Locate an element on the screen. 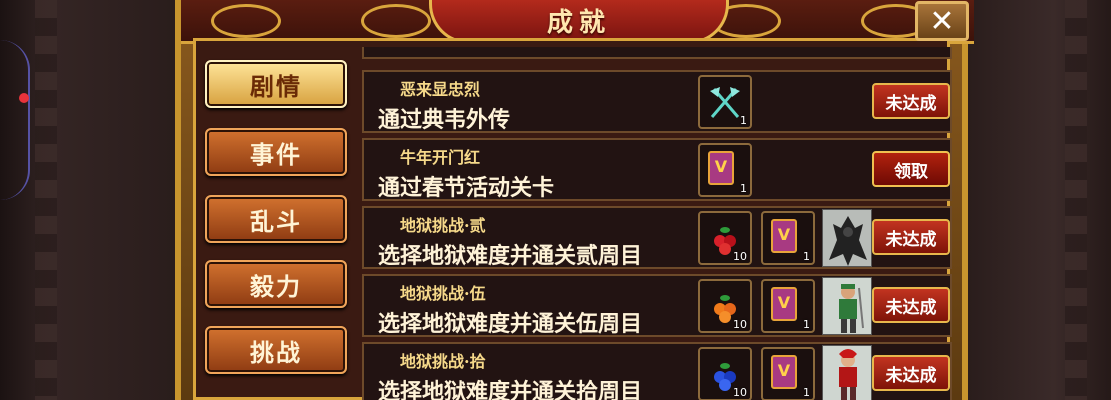 The image size is (1111, 400). achievement-title: 地狱挑战·贰 is located at coordinates (443, 225).